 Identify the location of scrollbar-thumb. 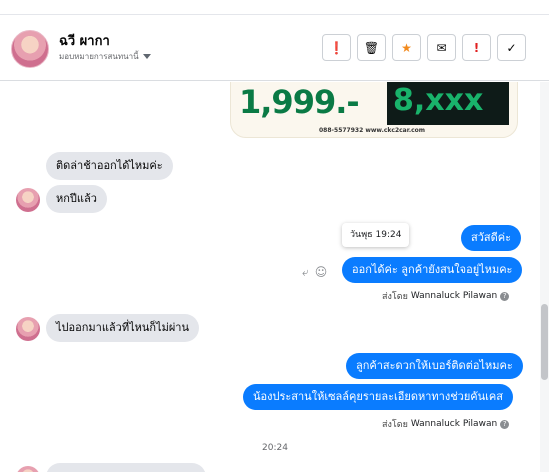
(544, 342).